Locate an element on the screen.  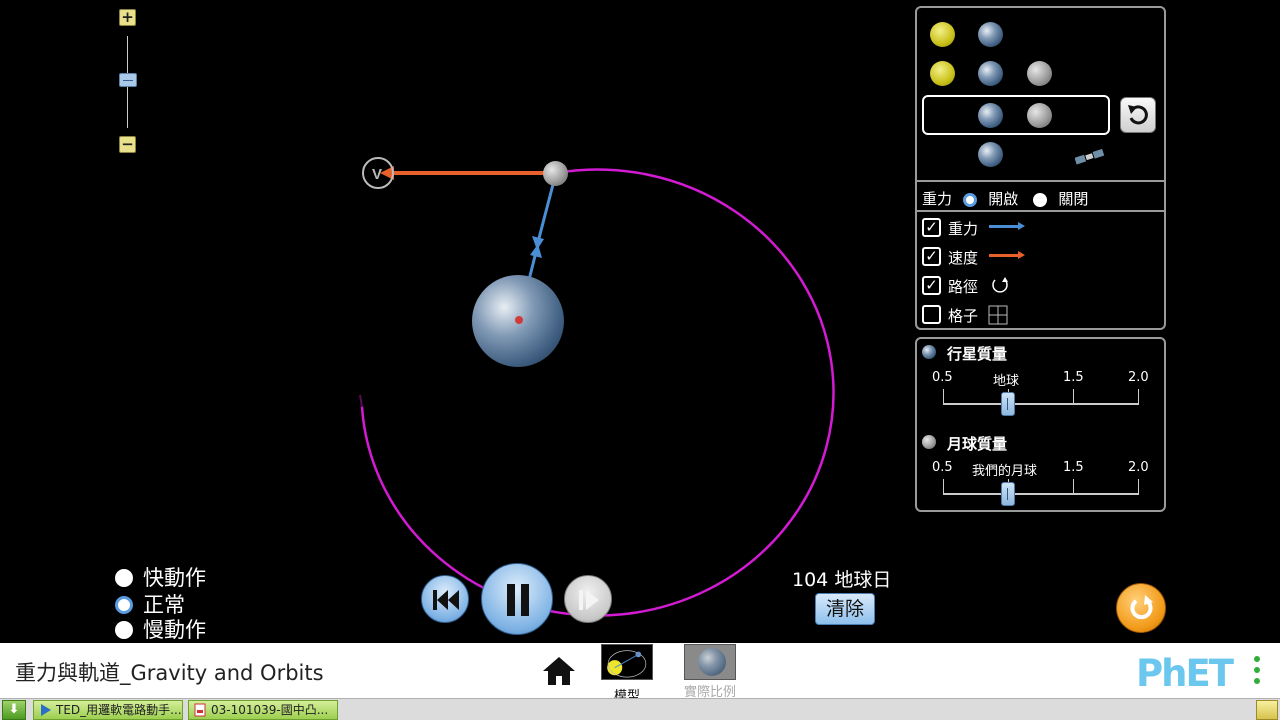
speed-slow-radio is located at coordinates (124, 630).